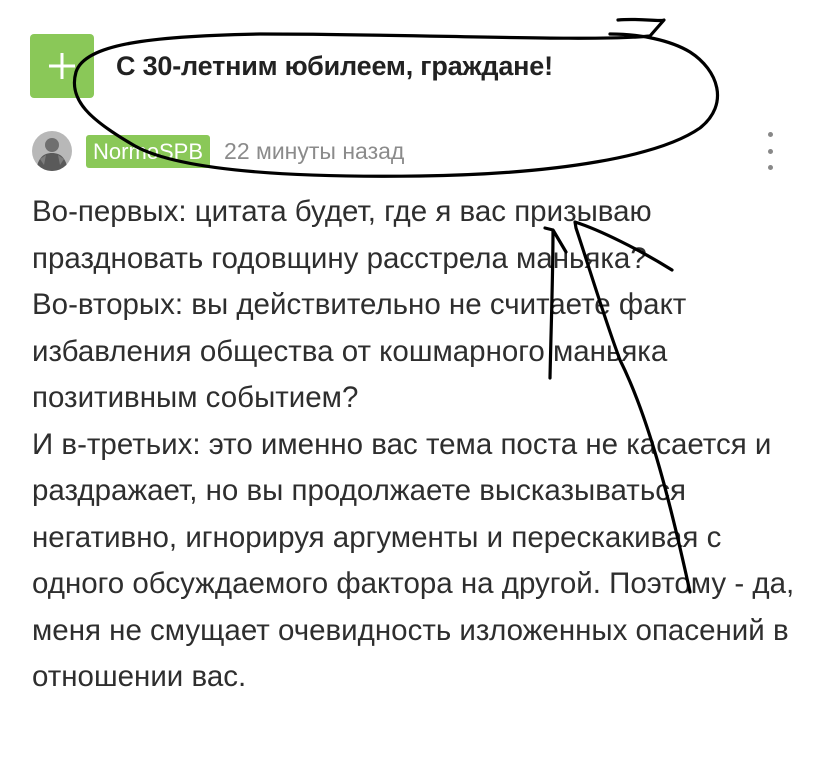 This screenshot has height=771, width=828. I want to click on add-button, so click(62, 66).